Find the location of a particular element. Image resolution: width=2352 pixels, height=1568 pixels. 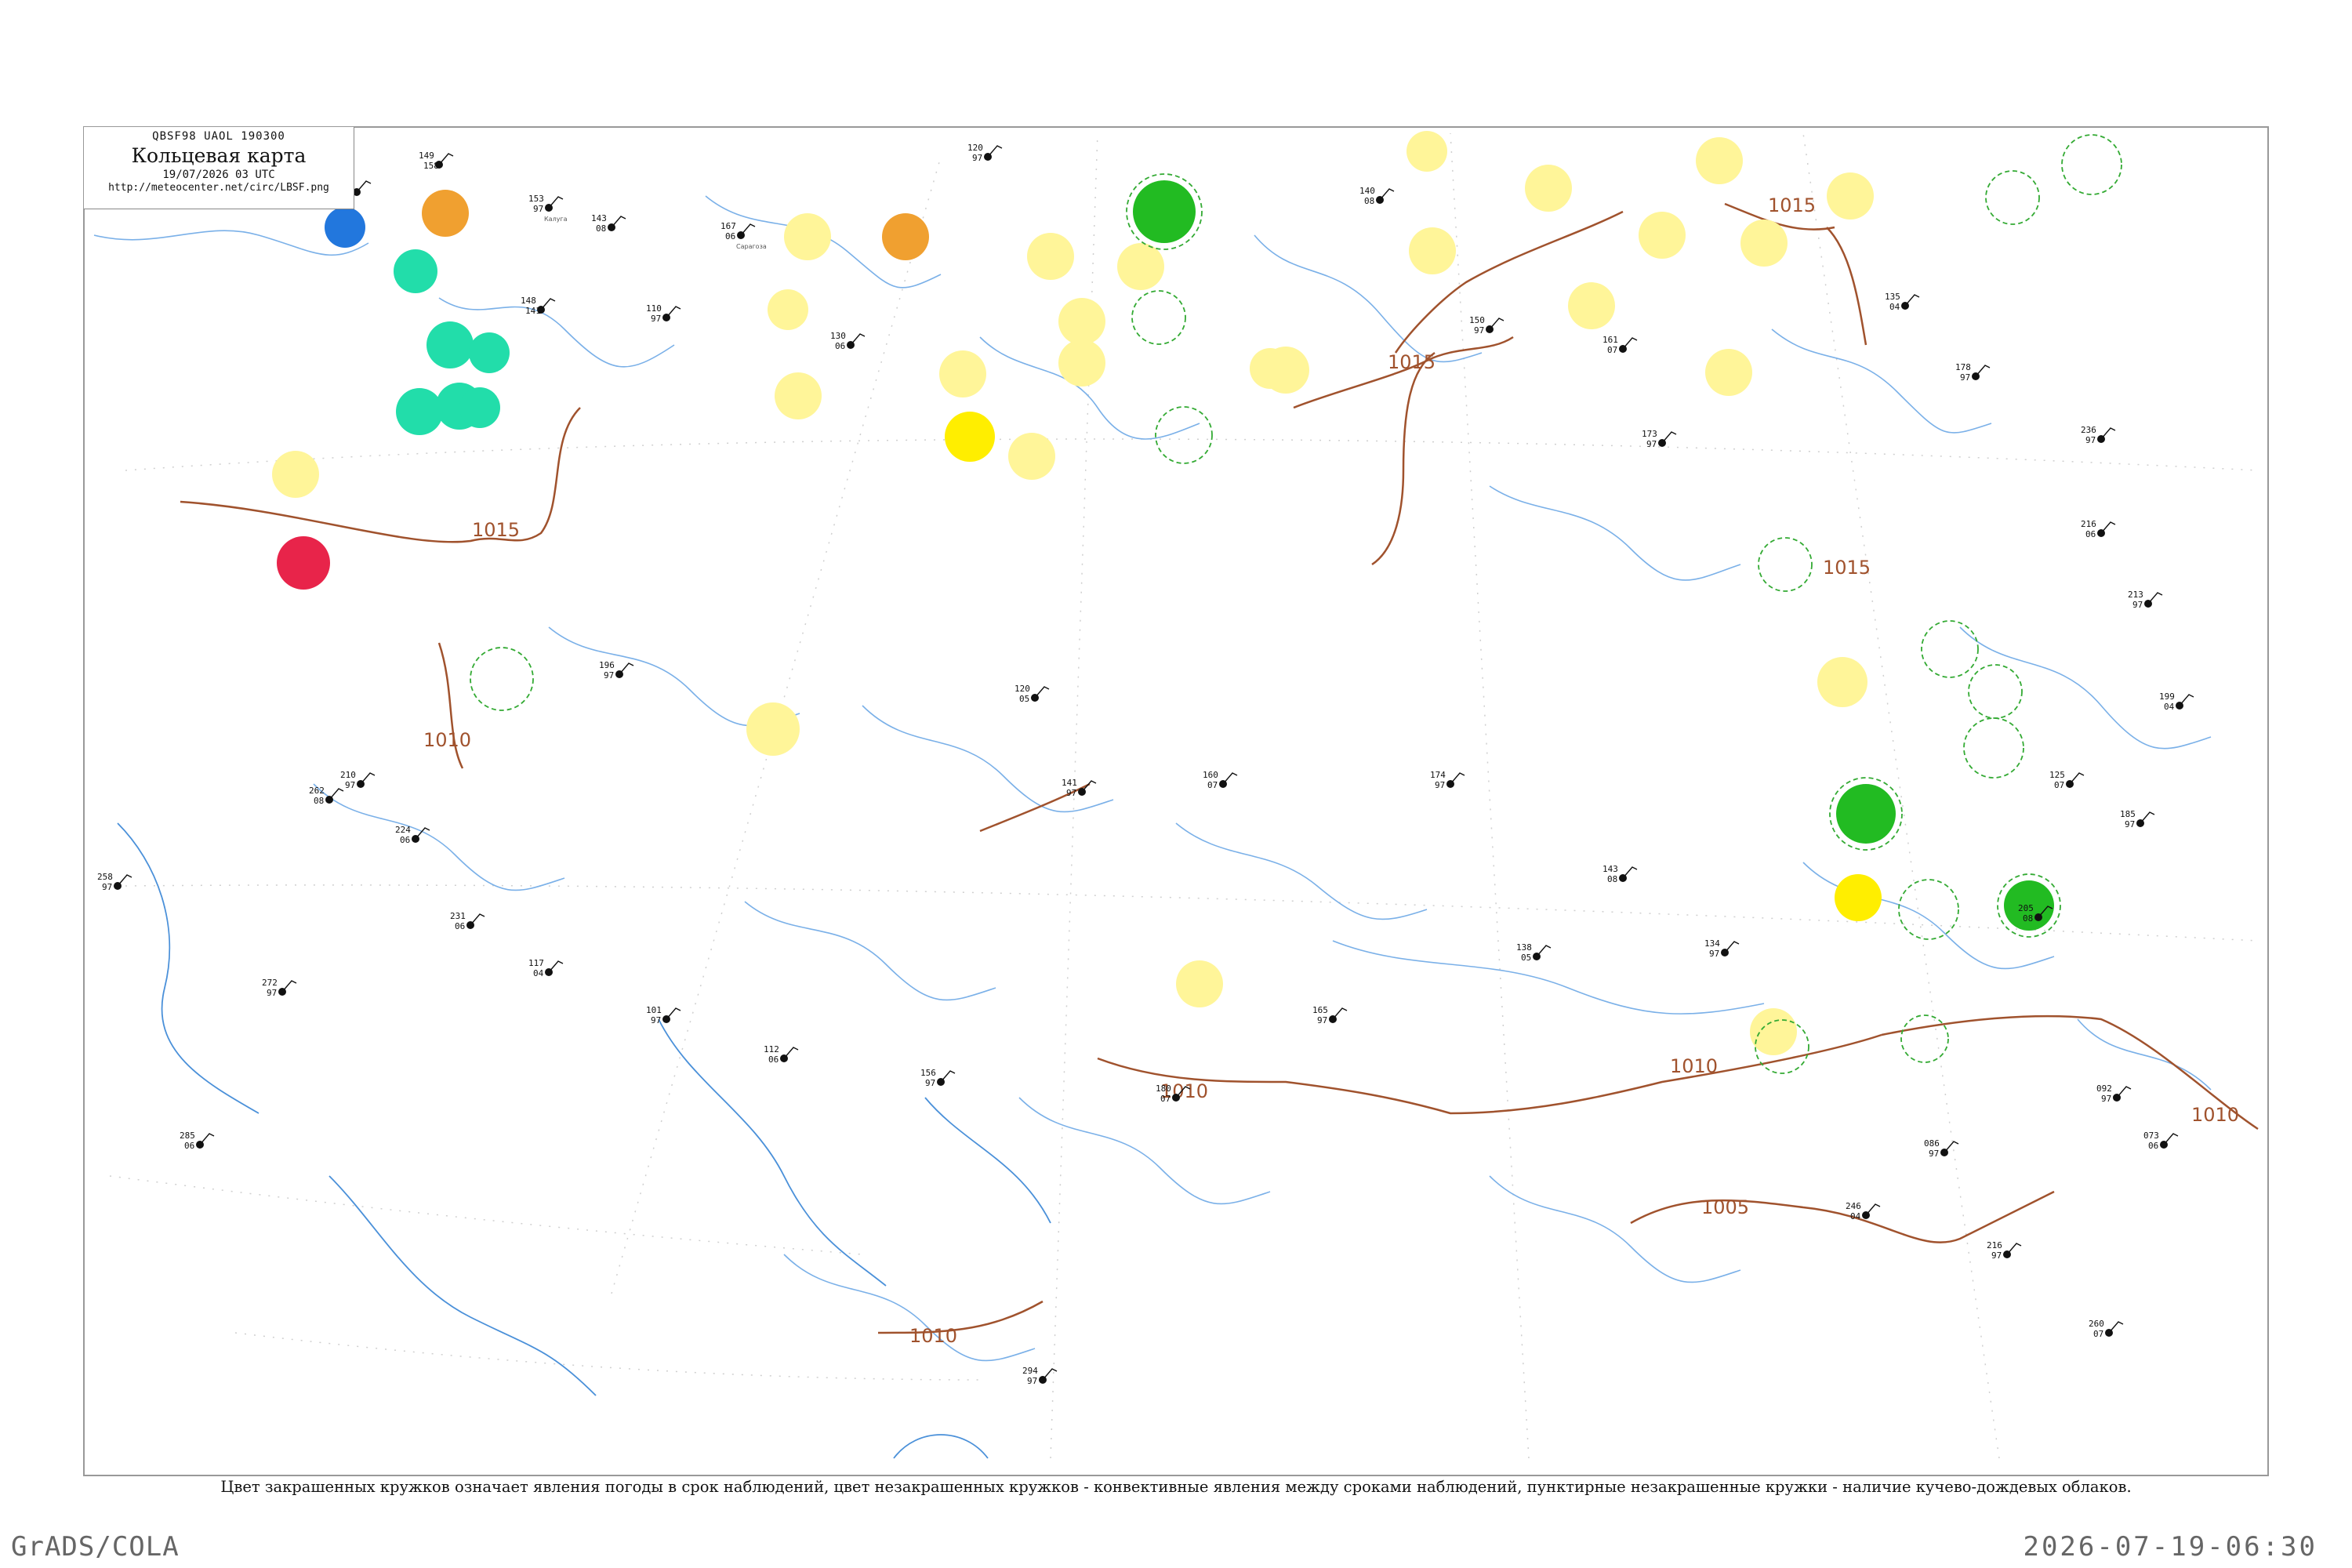

station-plot: 16706Сарагоза is located at coordinates (743, 235).